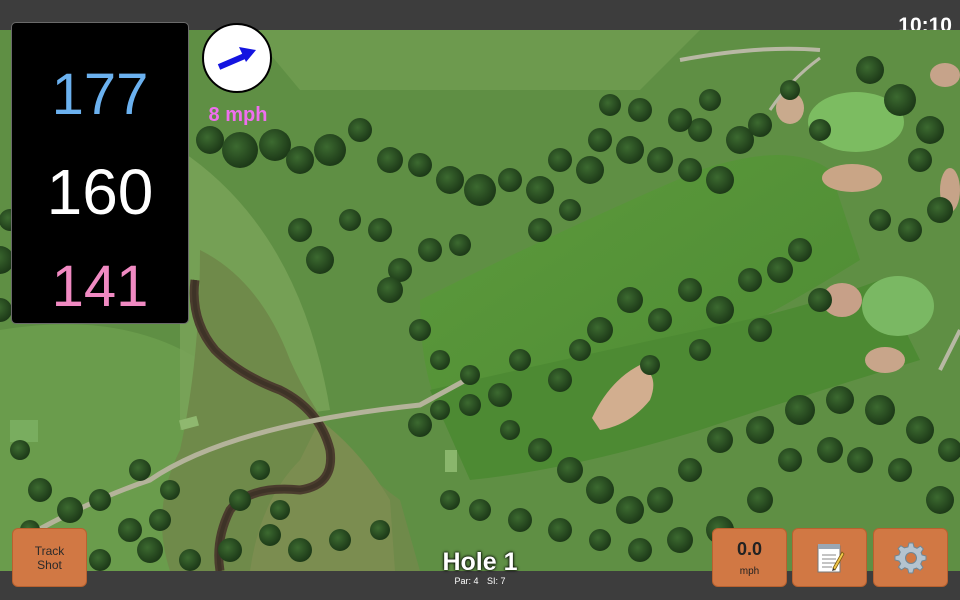 This screenshot has height=600, width=960. Describe the element at coordinates (100, 192) in the screenshot. I see `middle-distance: 160` at that location.